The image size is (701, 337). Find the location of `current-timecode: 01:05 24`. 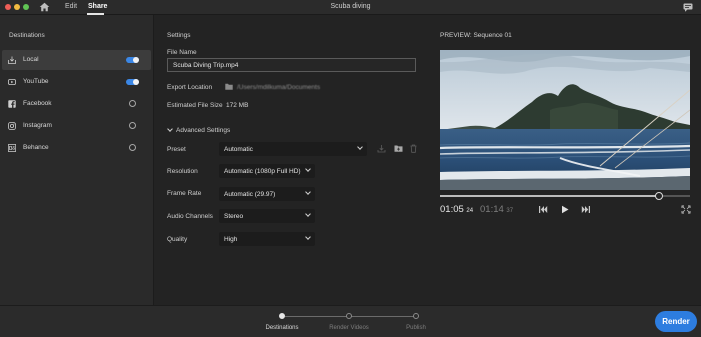

current-timecode: 01:05 24 is located at coordinates (456, 209).